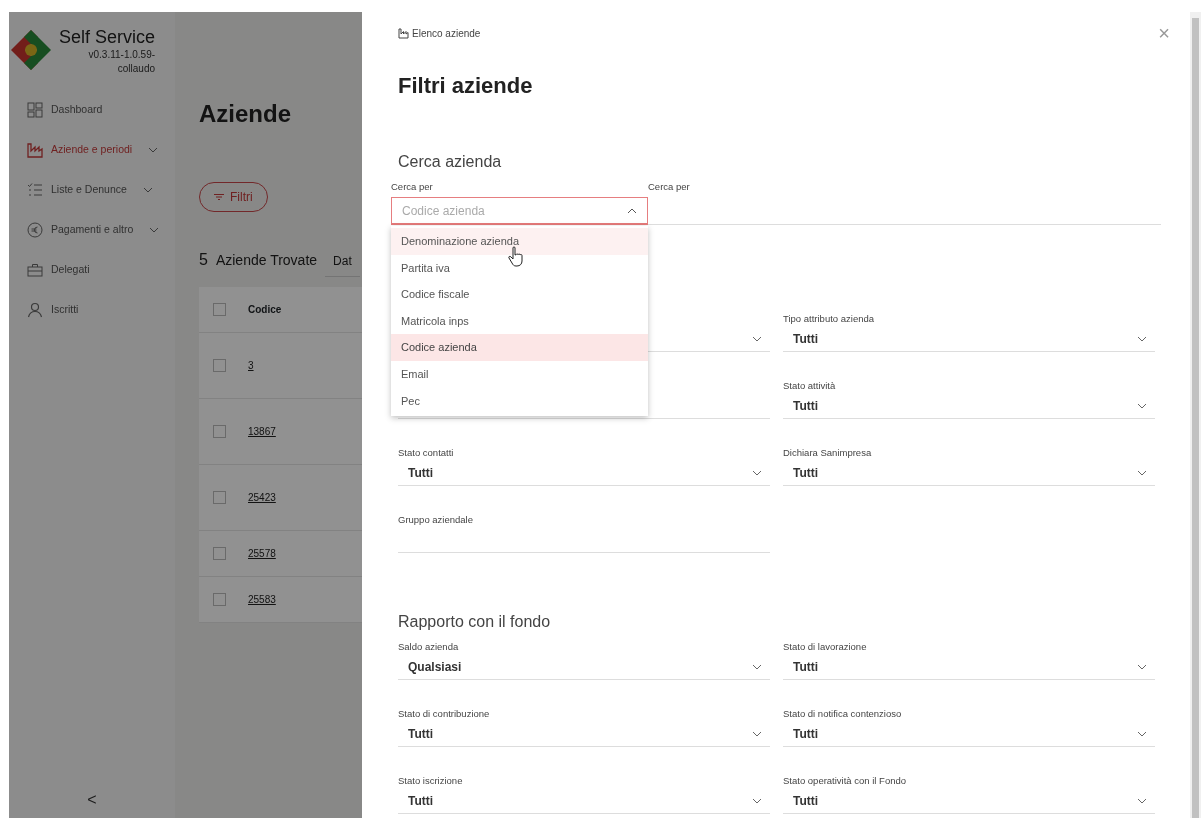  I want to click on page-title: Aziende, so click(245, 114).